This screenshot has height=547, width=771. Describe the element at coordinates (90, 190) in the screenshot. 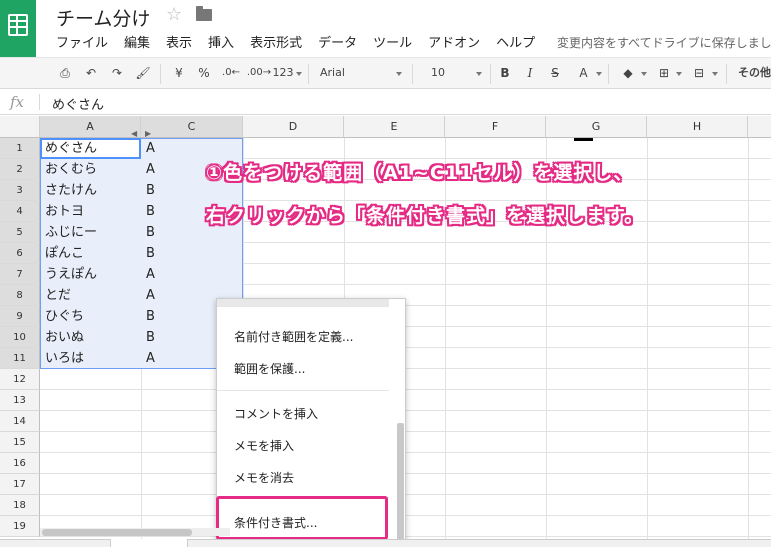

I see `cell-name: さたけん` at that location.